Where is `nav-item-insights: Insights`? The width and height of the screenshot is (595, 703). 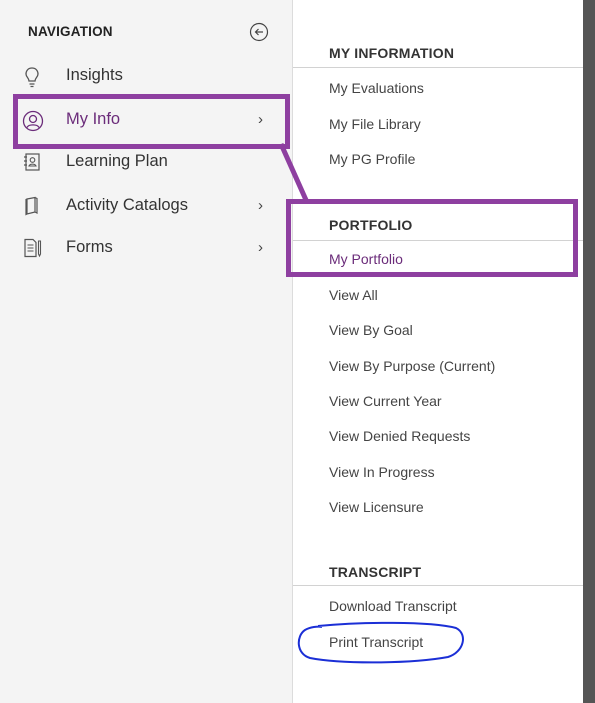
nav-item-insights: Insights is located at coordinates (146, 76).